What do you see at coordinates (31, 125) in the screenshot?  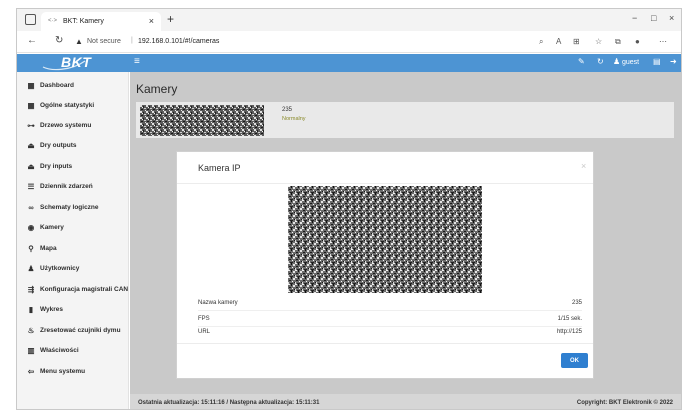 I see `tree-icon: ⊶` at bounding box center [31, 125].